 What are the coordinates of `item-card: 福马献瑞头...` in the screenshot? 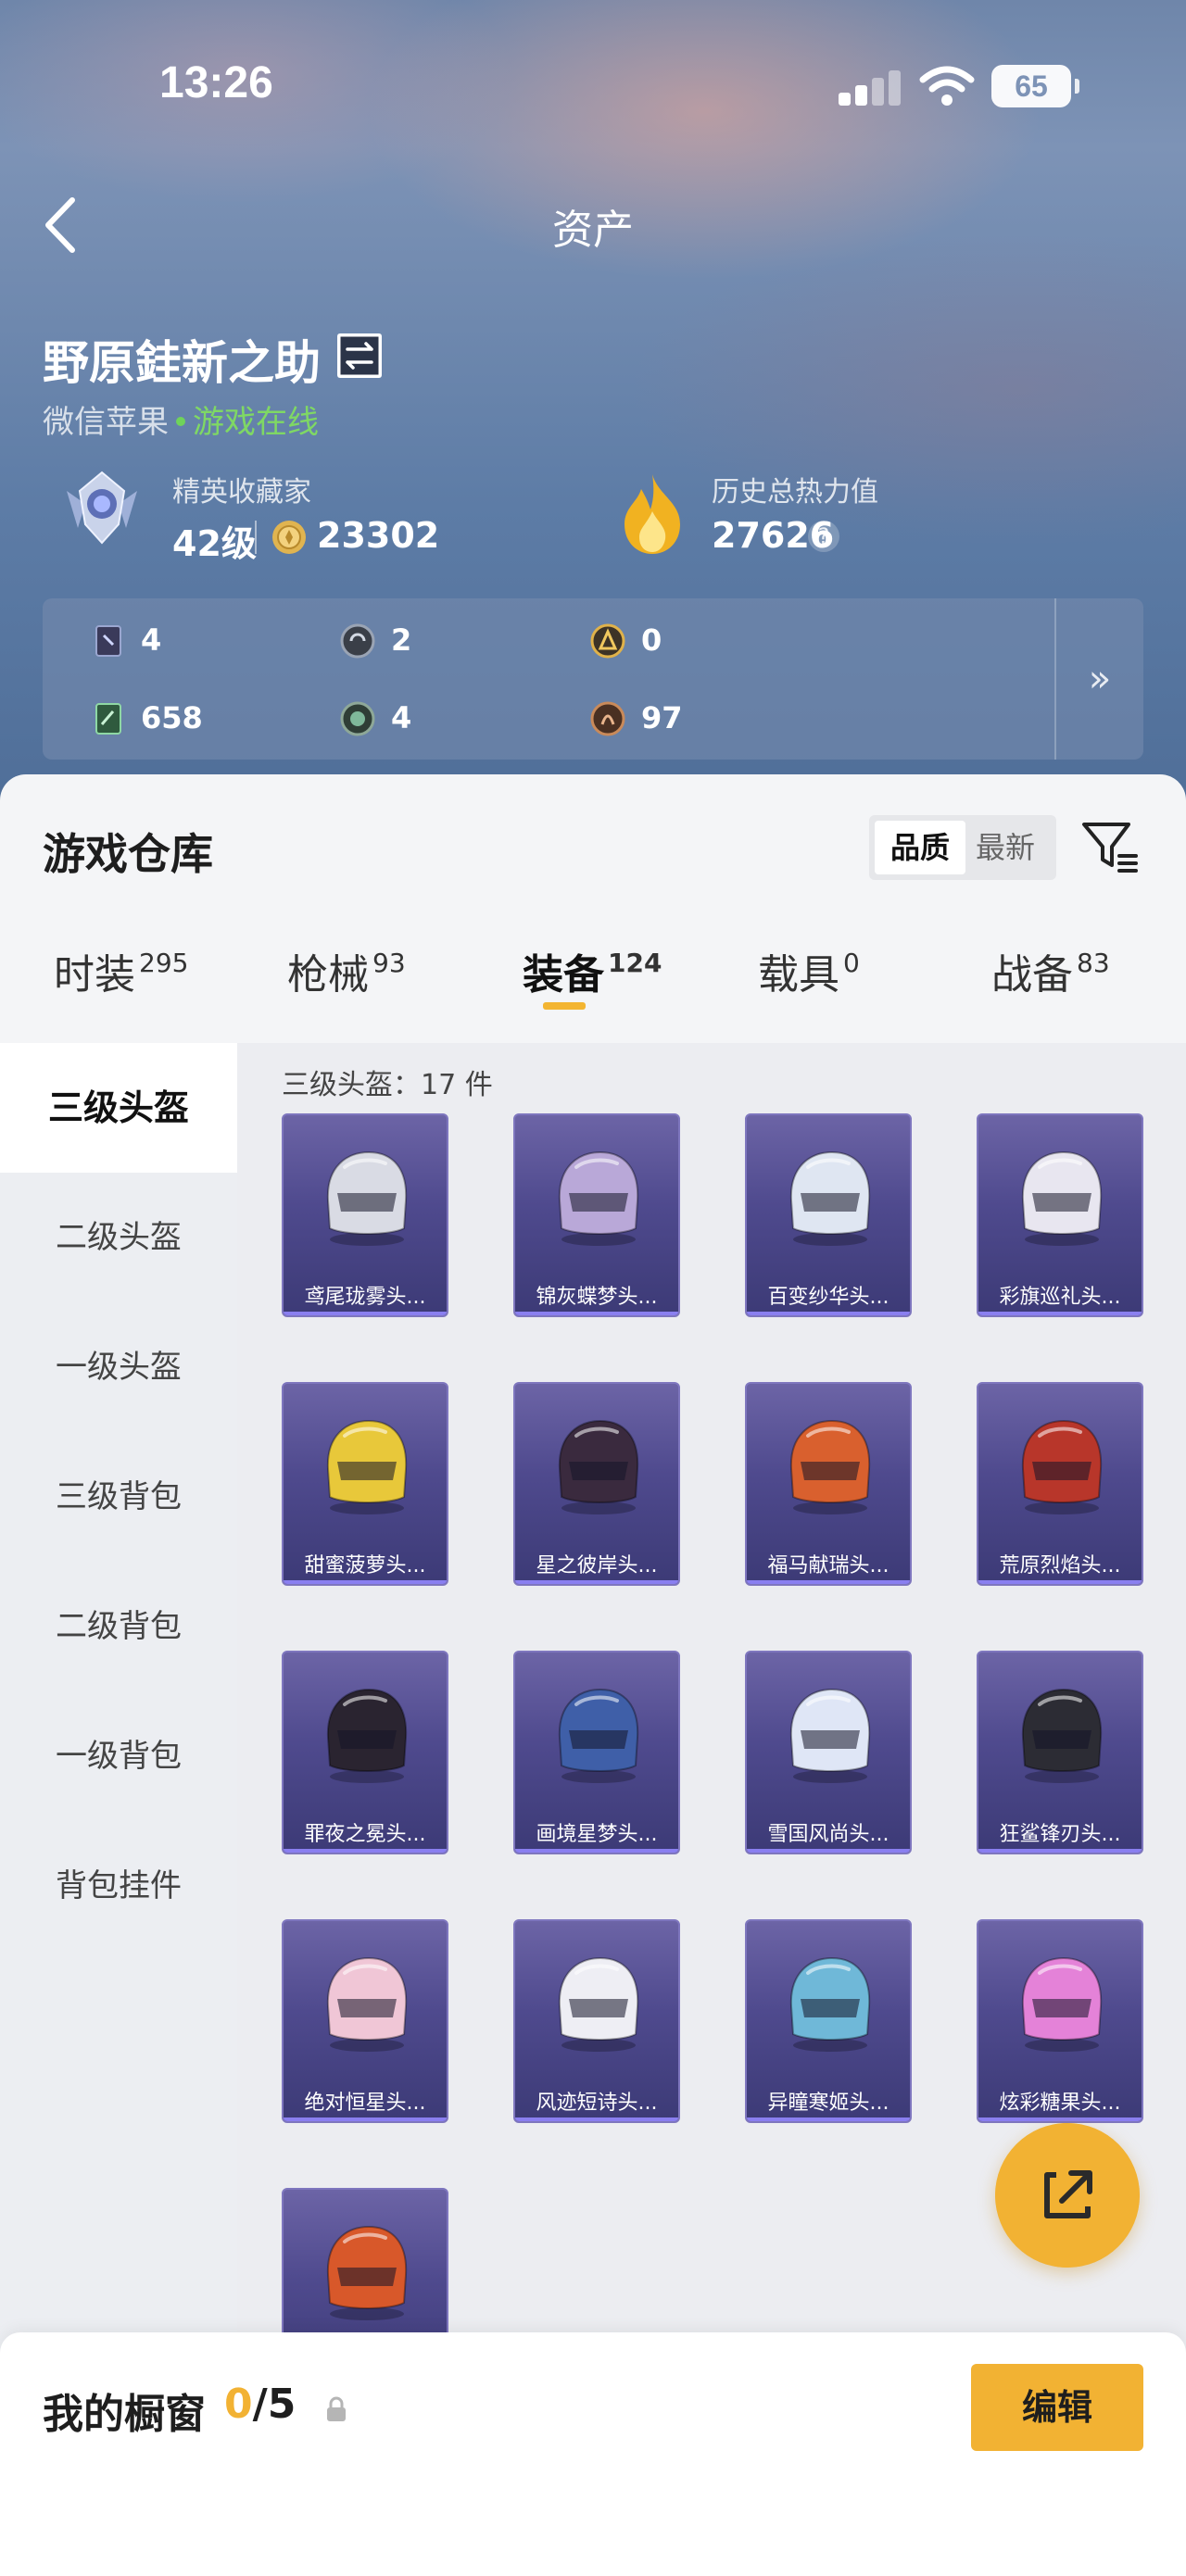 It's located at (828, 1484).